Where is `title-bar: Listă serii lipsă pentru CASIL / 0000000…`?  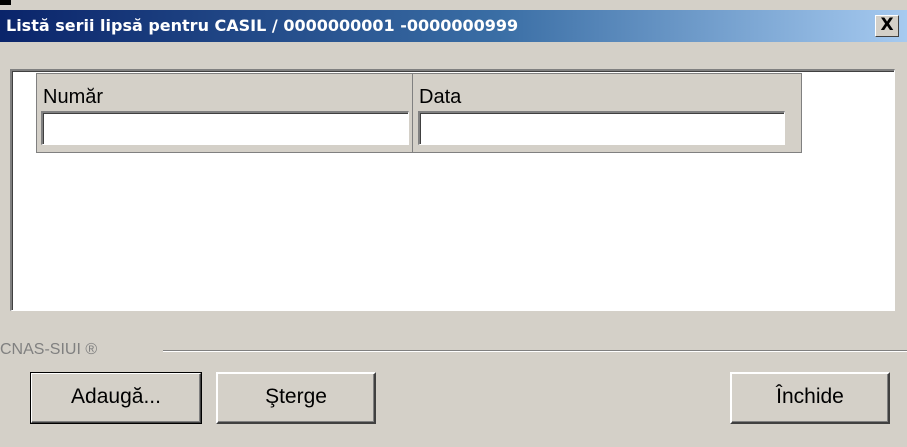 title-bar: Listă serii lipsă pentru CASIL / 0000000… is located at coordinates (453, 26).